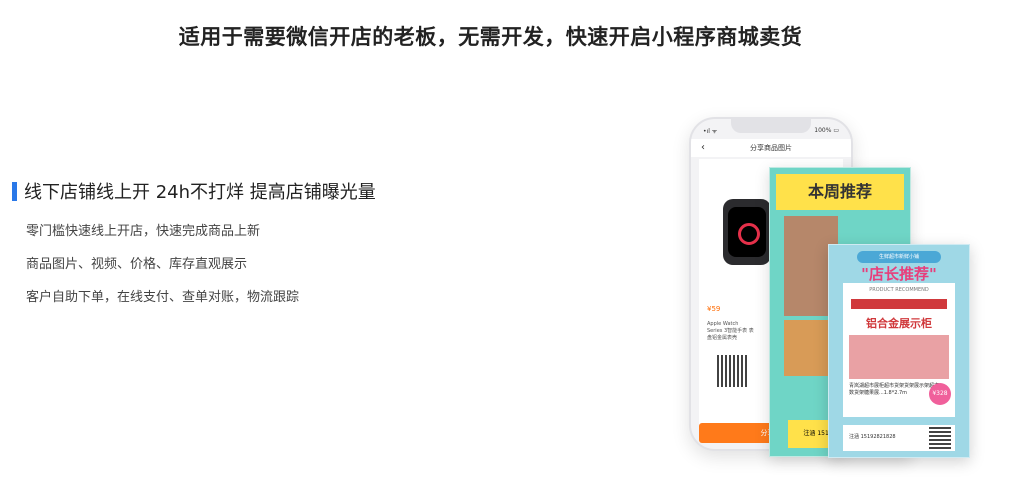 Image resolution: width=1011 pixels, height=494 pixels. What do you see at coordinates (710, 131) in the screenshot?
I see `signal-icon: •ıl ᯤ` at bounding box center [710, 131].